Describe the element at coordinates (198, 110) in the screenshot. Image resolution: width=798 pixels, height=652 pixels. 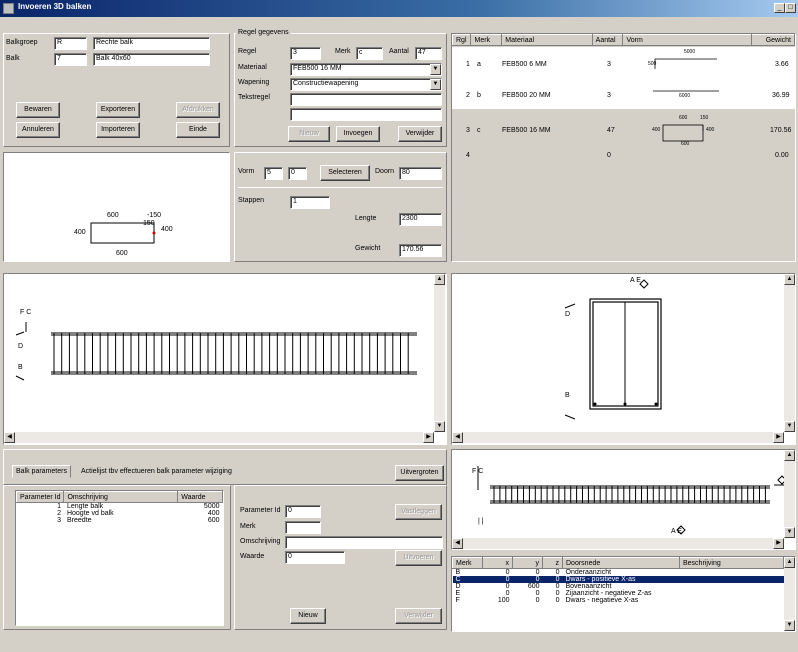
I see `afdrukken-button: Afdrukken` at that location.